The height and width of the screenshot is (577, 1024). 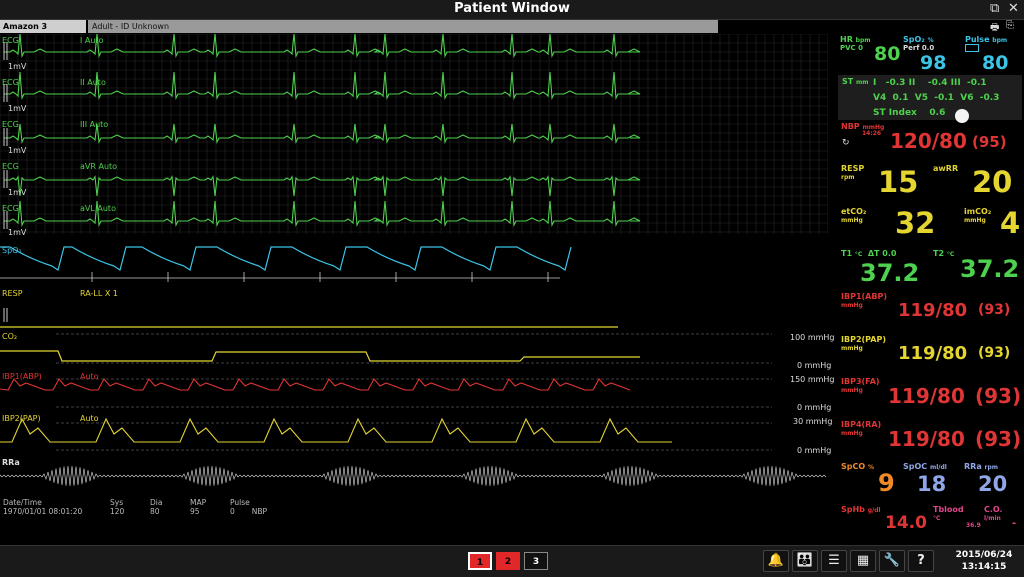 I want to click on co2-wave-label: CO₂, so click(x=10, y=336).